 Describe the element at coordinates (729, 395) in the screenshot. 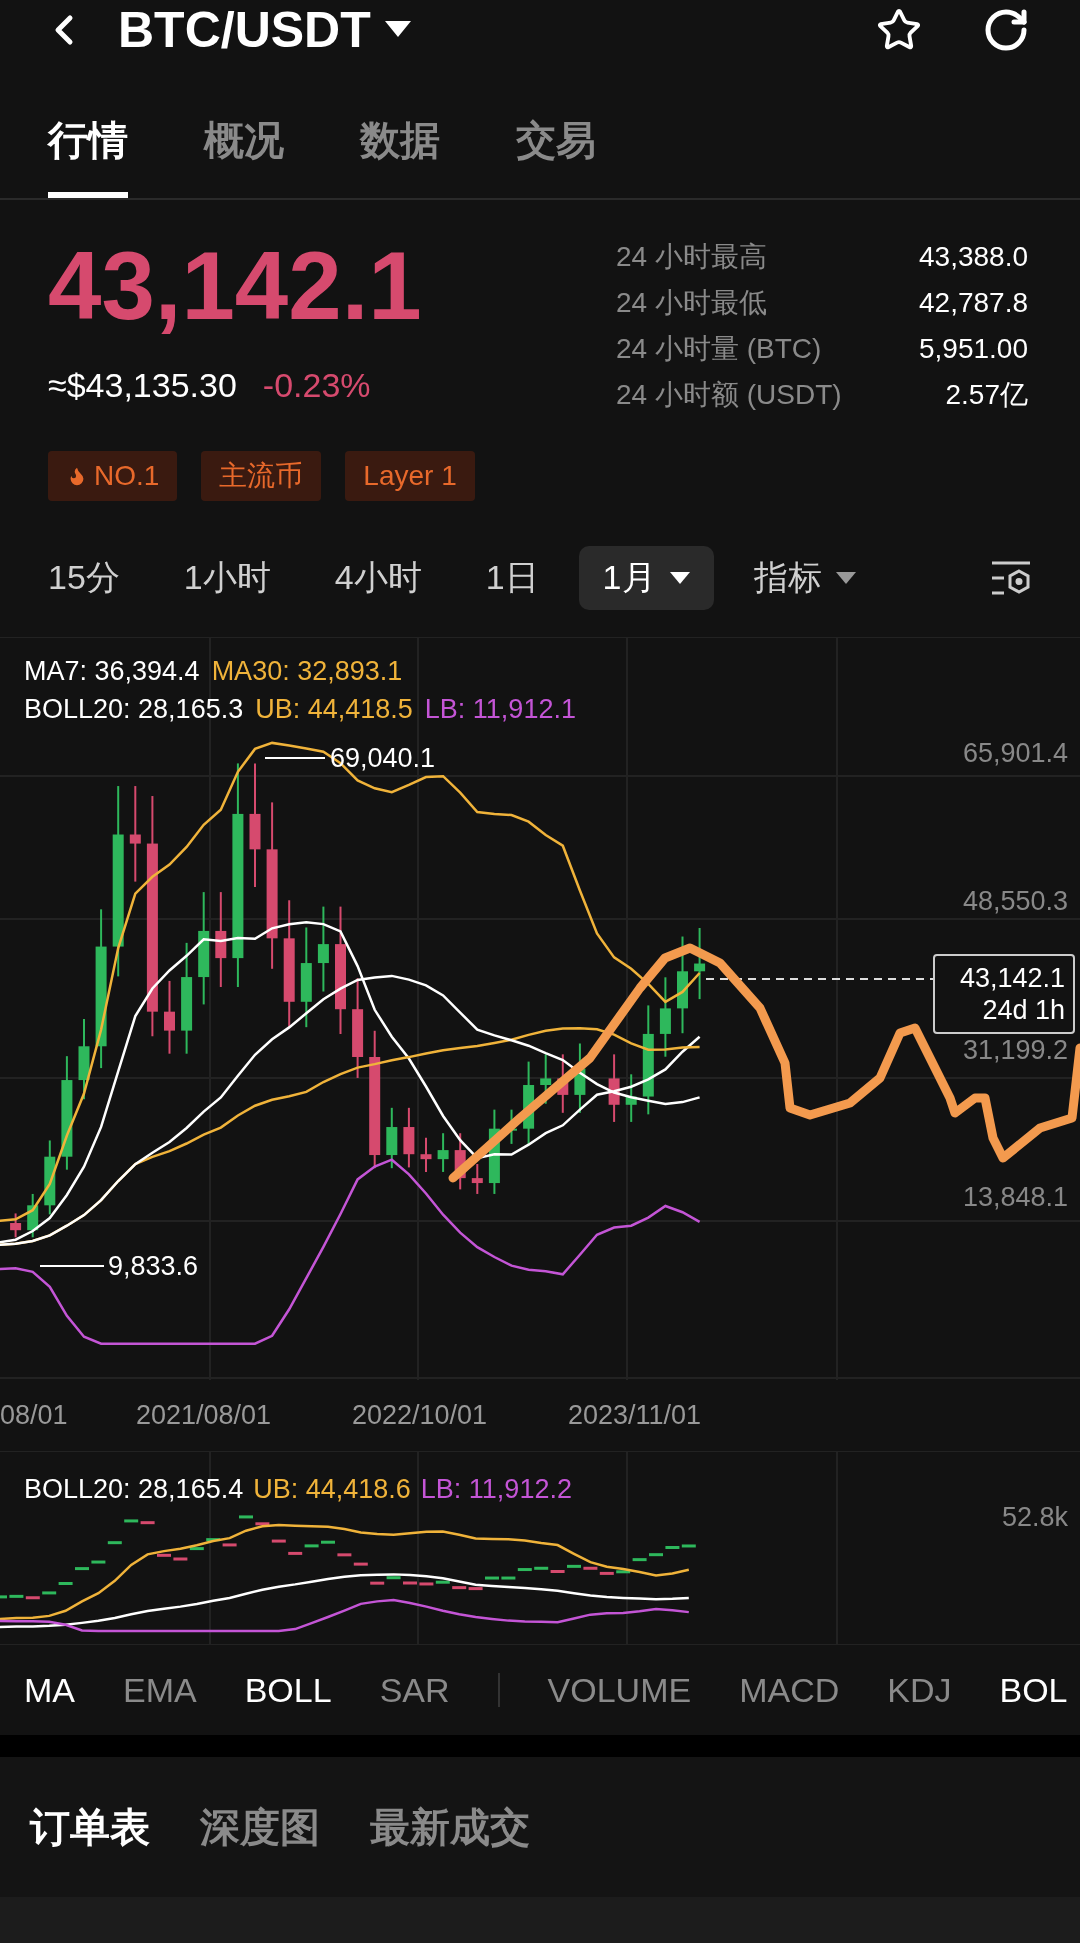

I see `stat-label: 24 小时额 (USDT)` at that location.